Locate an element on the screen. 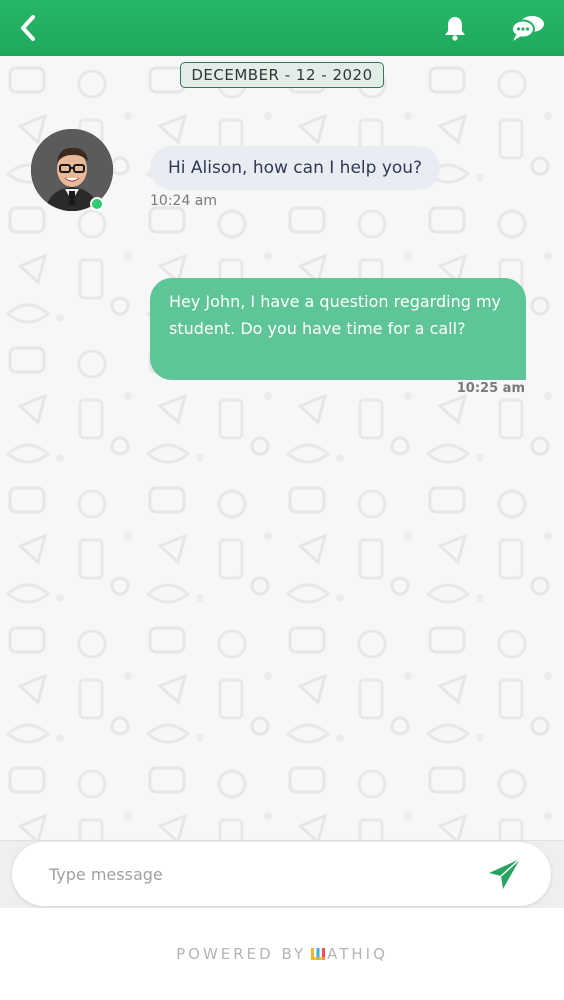 The height and width of the screenshot is (1000, 564). date-label: DECEMBER - 12 - 2020 is located at coordinates (282, 75).